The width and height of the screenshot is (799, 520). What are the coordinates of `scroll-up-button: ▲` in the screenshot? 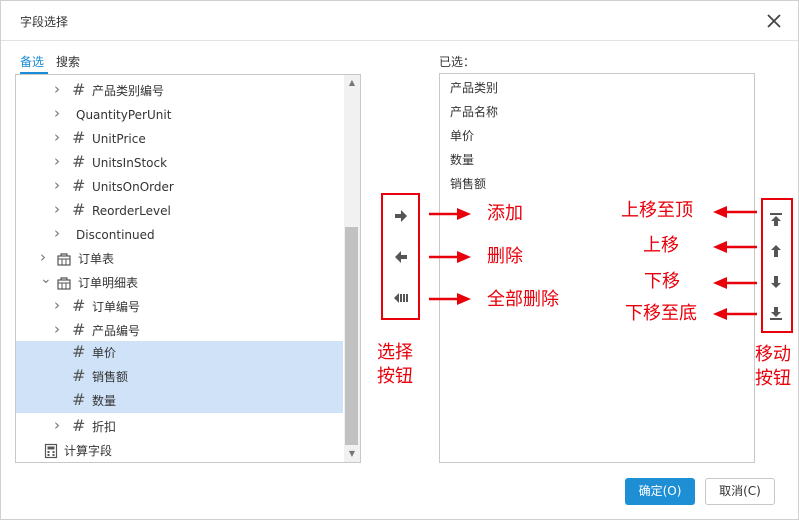 It's located at (352, 83).